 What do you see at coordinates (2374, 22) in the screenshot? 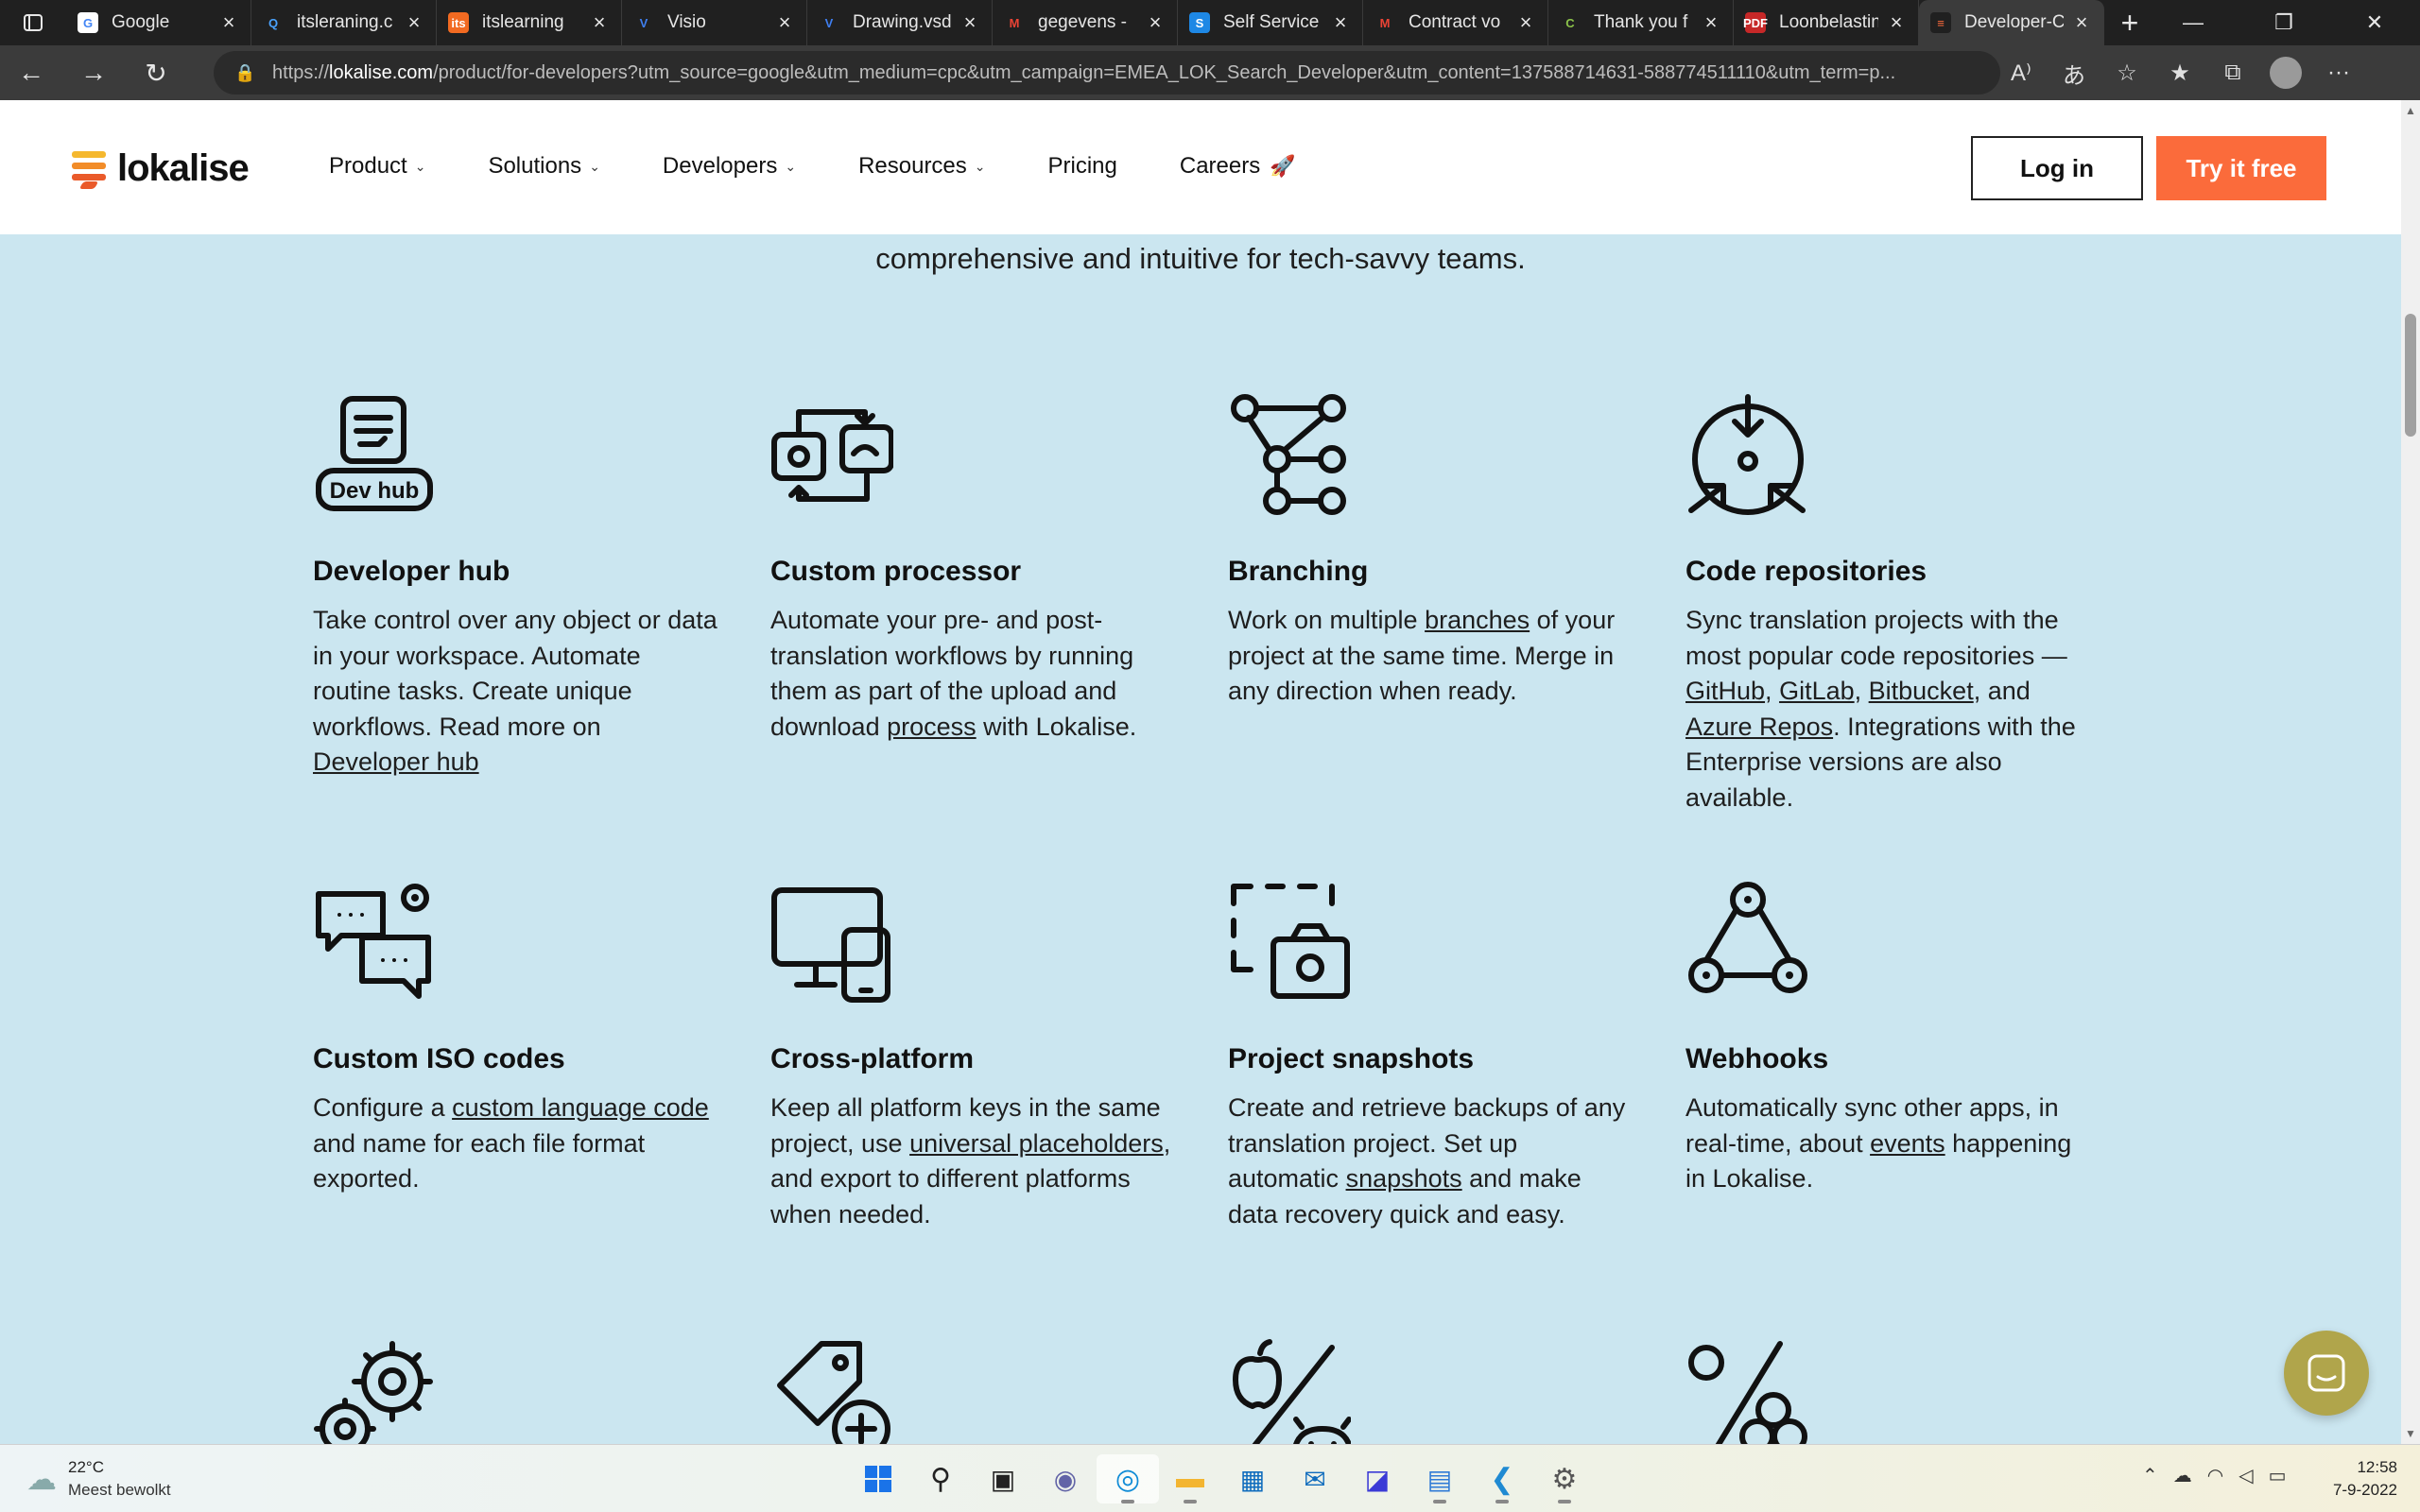
I see `close-window-button: ✕` at bounding box center [2374, 22].